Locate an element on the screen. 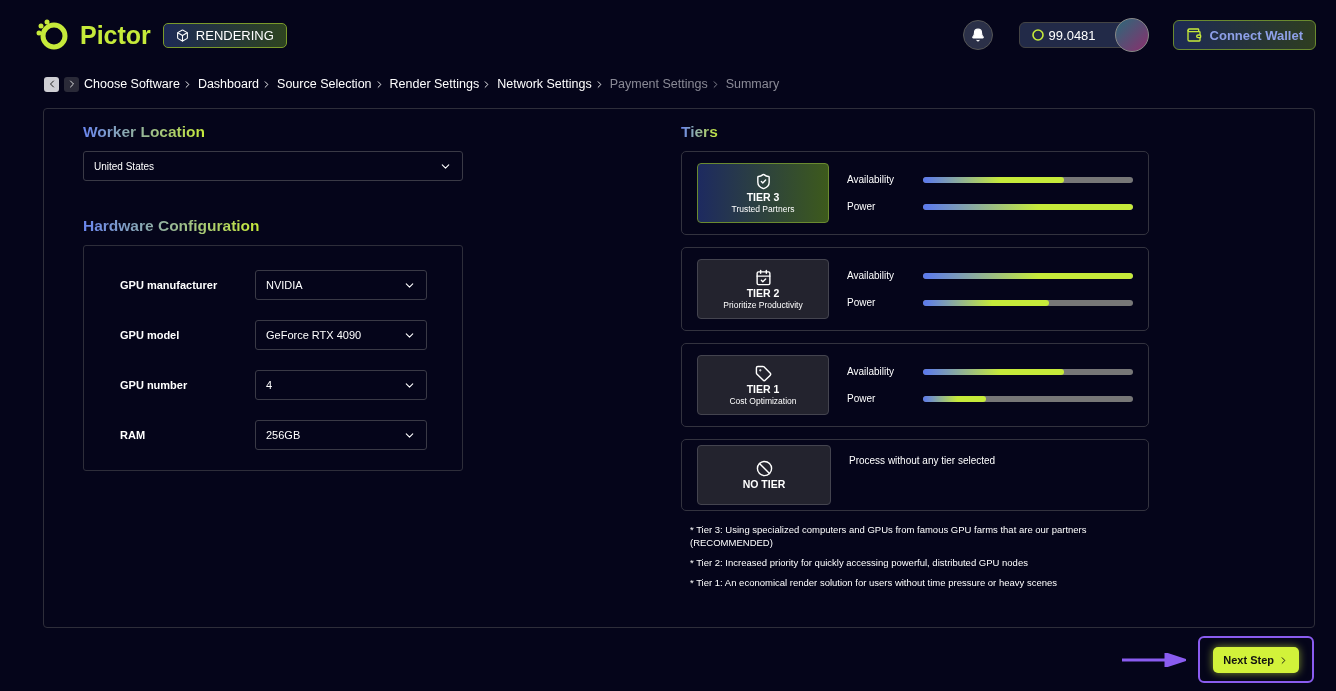  field-label: RAM is located at coordinates (133, 435).